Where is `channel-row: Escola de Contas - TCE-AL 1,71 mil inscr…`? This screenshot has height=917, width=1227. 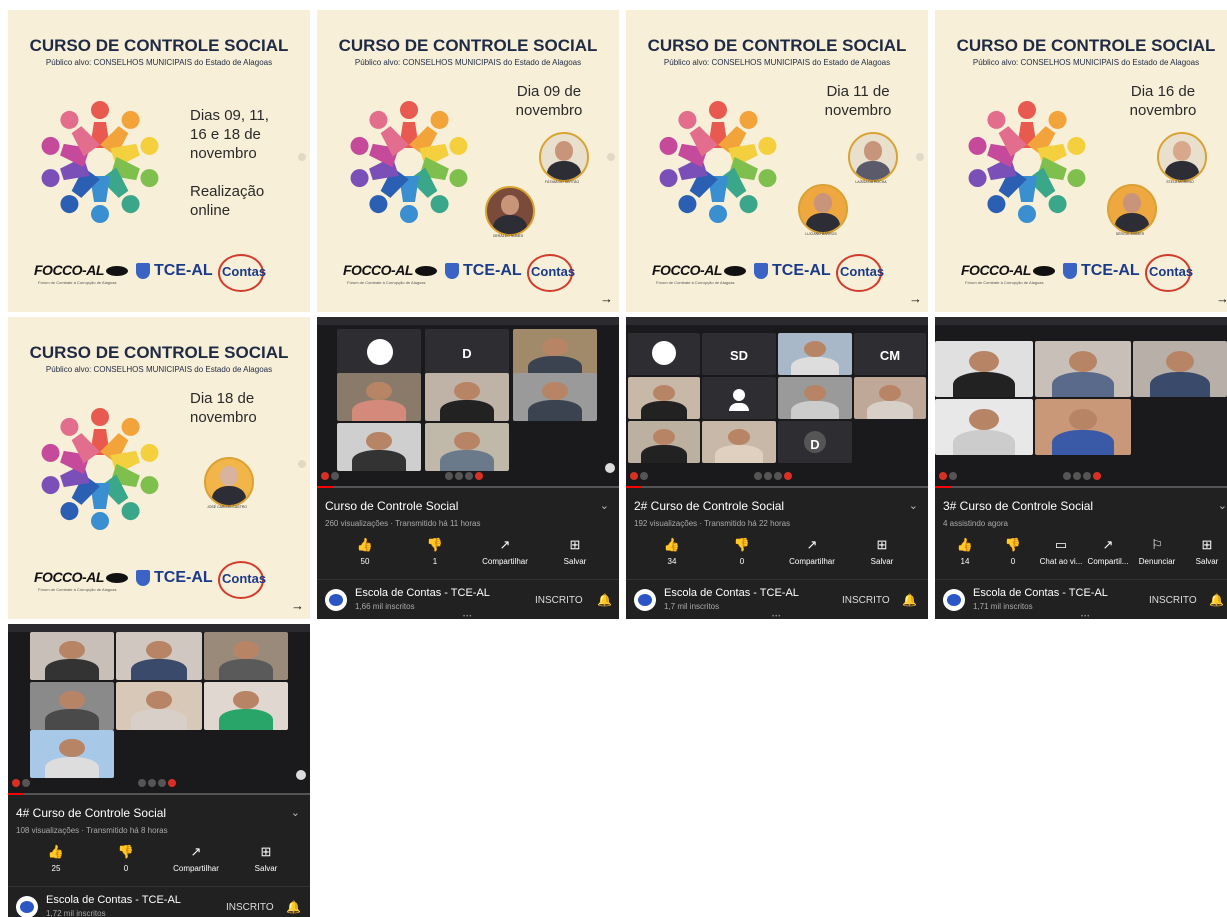 channel-row: Escola de Contas - TCE-AL 1,71 mil inscr… is located at coordinates (1081, 602).